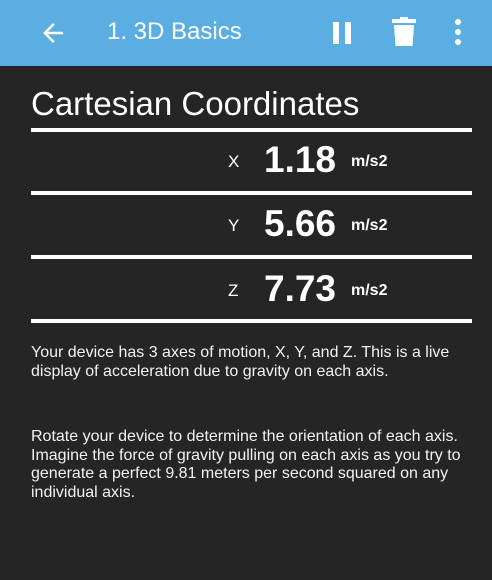 The height and width of the screenshot is (580, 492). I want to click on axis-value: 7.73, so click(300, 288).